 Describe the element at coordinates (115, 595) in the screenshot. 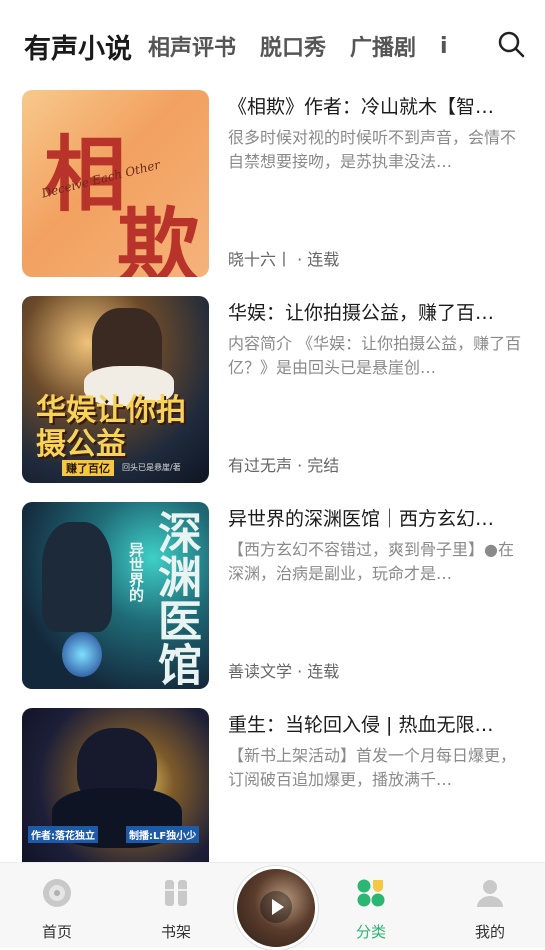

I see `book-cover: 深渊医馆 异世界的` at that location.